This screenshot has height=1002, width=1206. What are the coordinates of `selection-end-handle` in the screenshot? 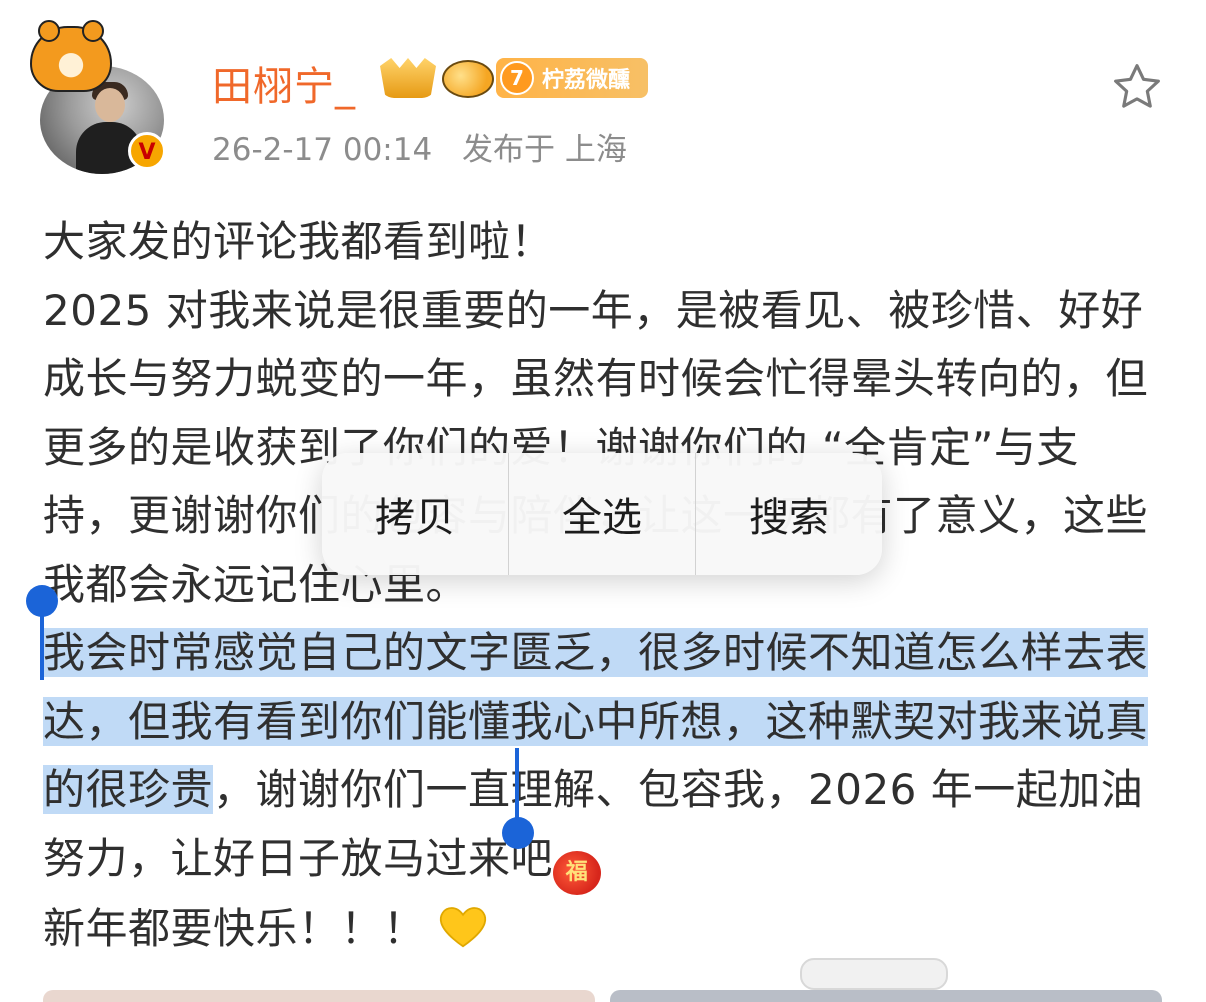 It's located at (518, 833).